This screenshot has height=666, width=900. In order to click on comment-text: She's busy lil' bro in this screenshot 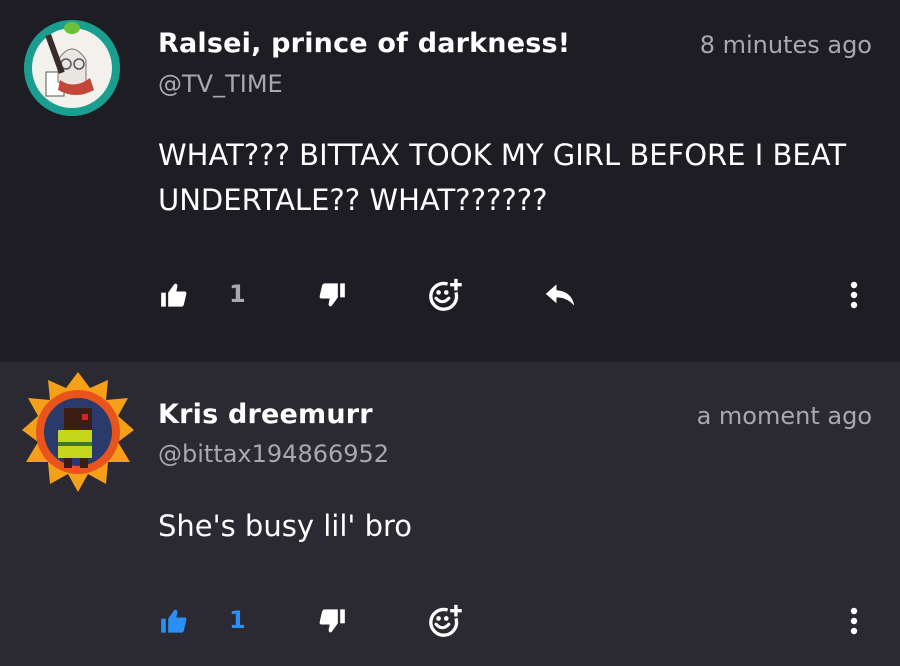, I will do `click(285, 526)`.